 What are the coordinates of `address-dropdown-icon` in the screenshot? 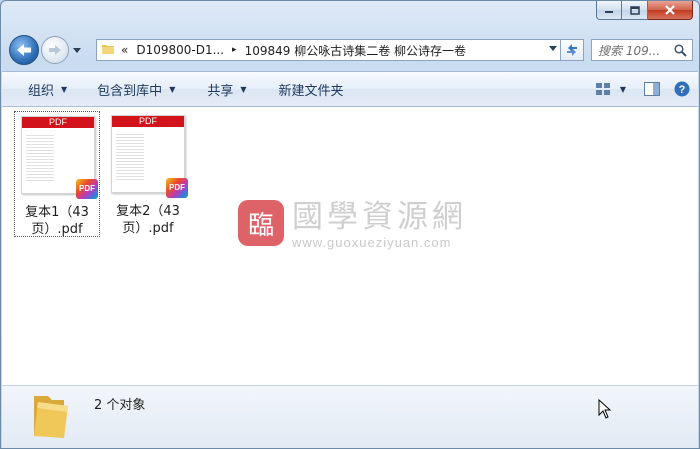 It's located at (553, 48).